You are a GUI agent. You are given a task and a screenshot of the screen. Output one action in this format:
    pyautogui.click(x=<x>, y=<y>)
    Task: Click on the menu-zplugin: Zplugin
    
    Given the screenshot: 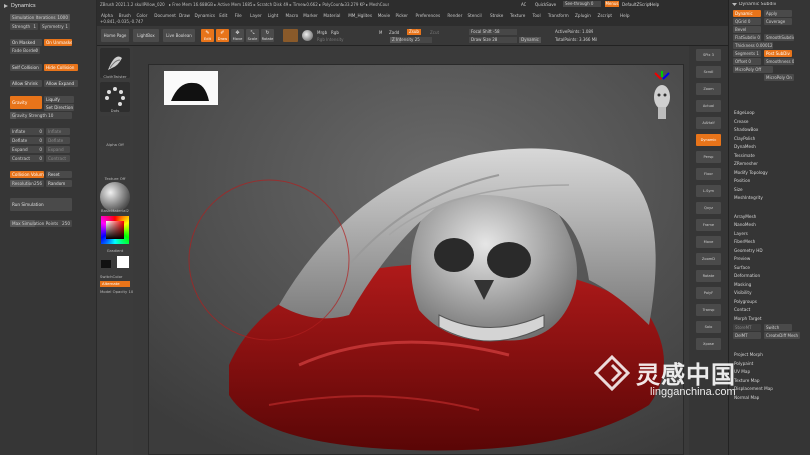 What is the action you would take?
    pyautogui.click(x=583, y=15)
    